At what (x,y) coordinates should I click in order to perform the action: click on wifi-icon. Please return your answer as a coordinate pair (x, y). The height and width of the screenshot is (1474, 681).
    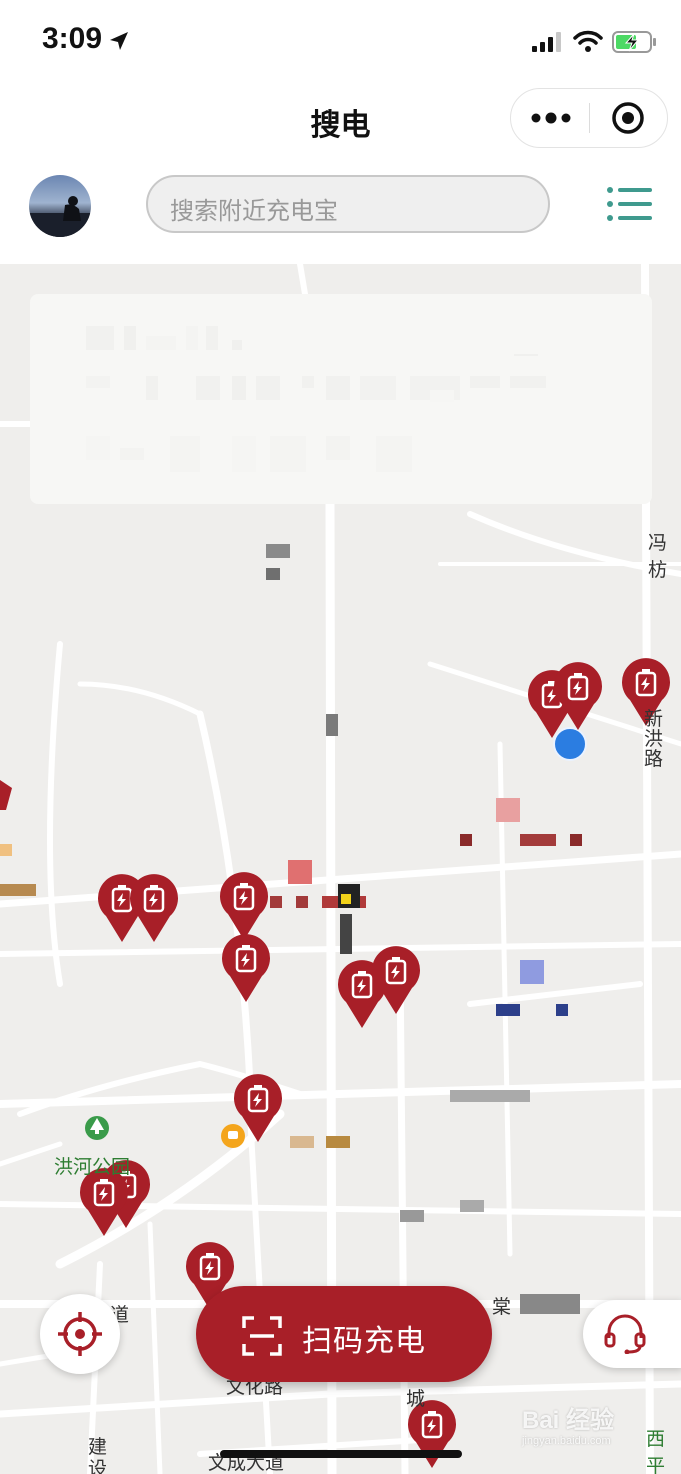
    Looking at the image, I should click on (588, 41).